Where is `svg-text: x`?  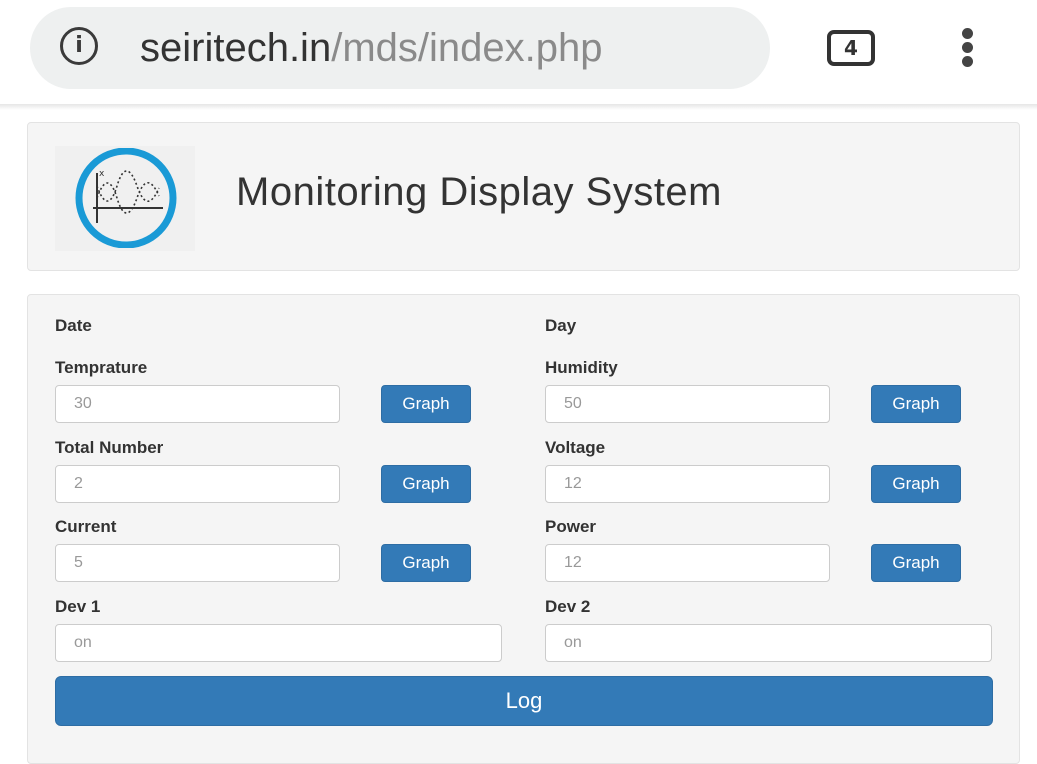 svg-text: x is located at coordinates (102, 174).